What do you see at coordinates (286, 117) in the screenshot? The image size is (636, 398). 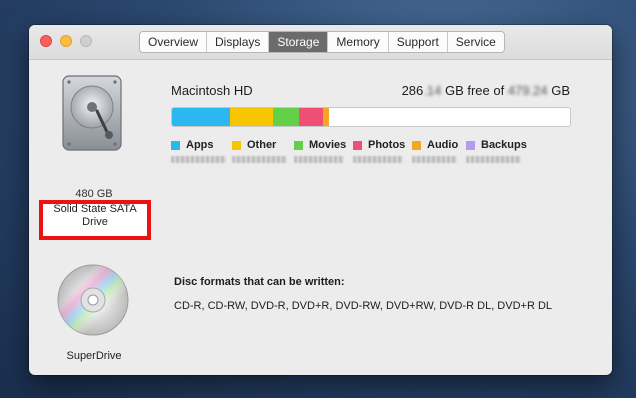 I see `usage-segment-movies` at bounding box center [286, 117].